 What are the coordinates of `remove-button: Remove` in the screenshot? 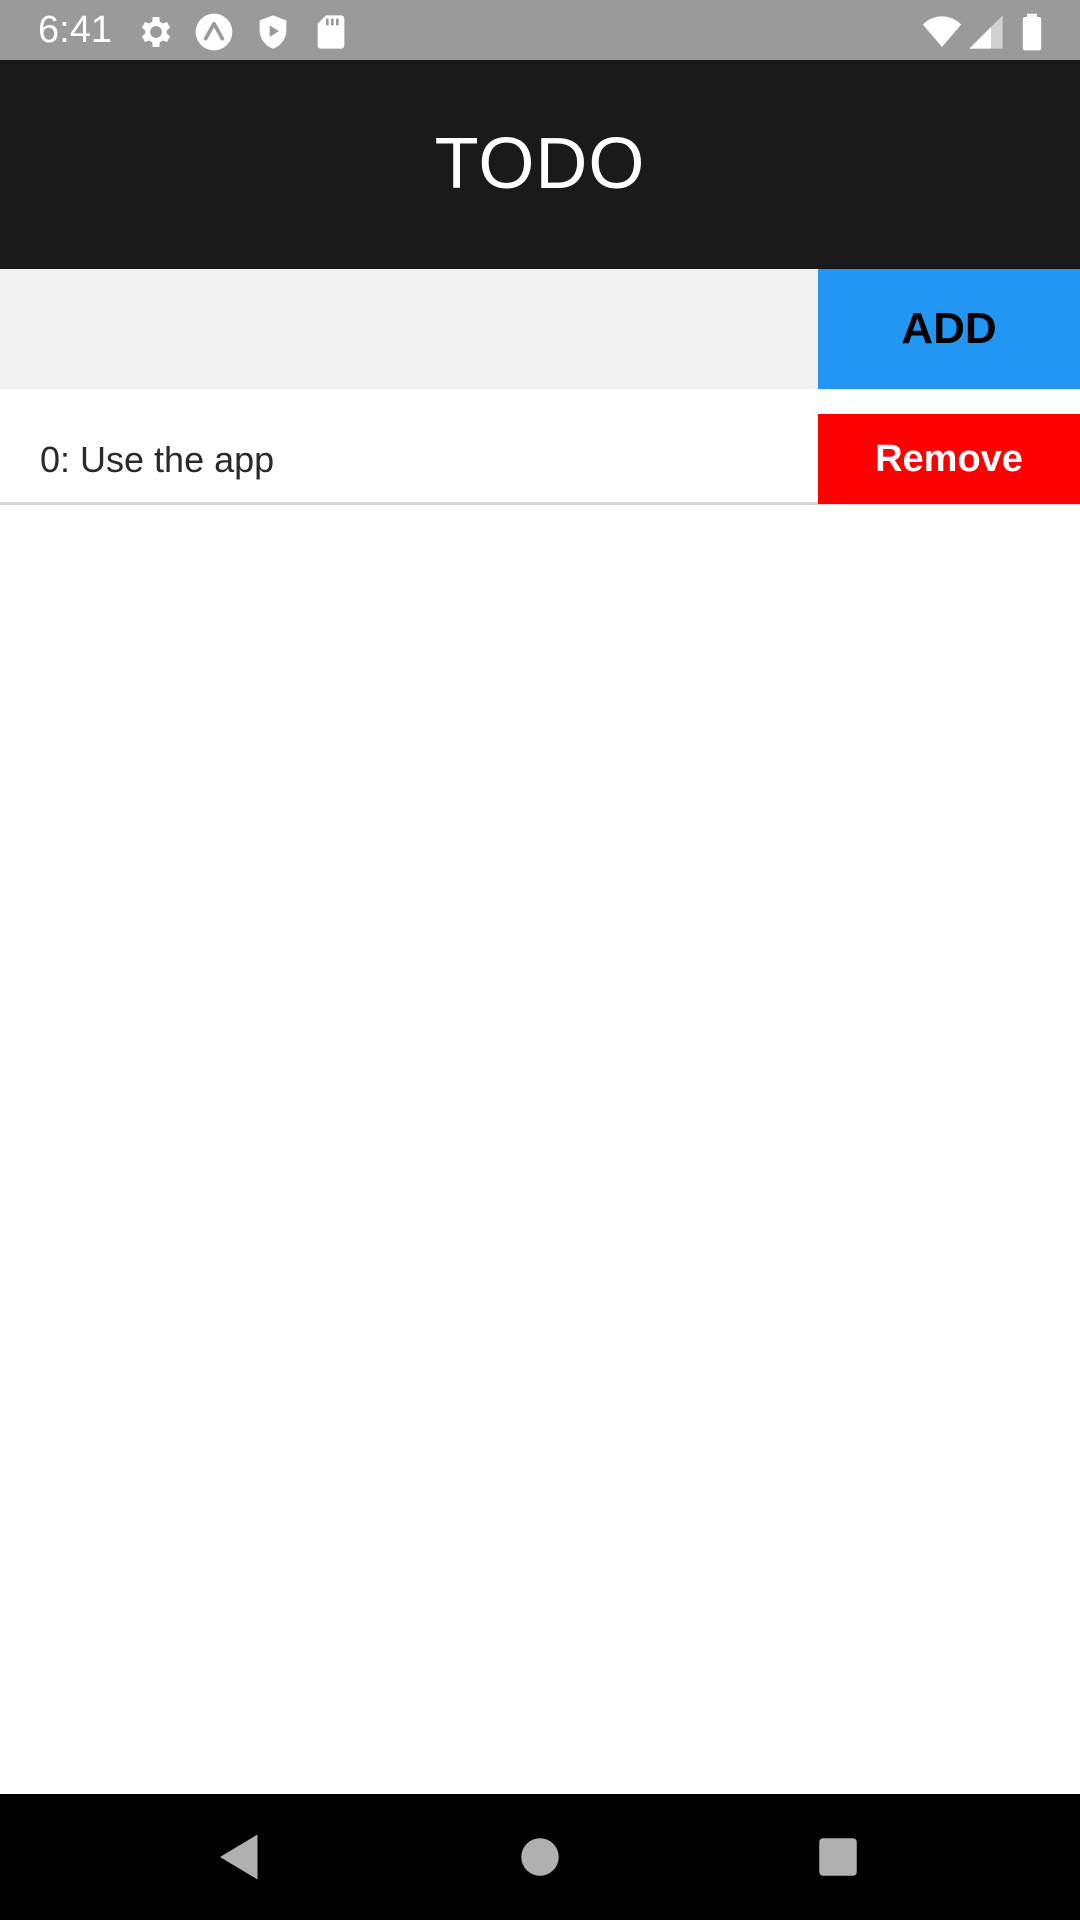 It's located at (949, 459).